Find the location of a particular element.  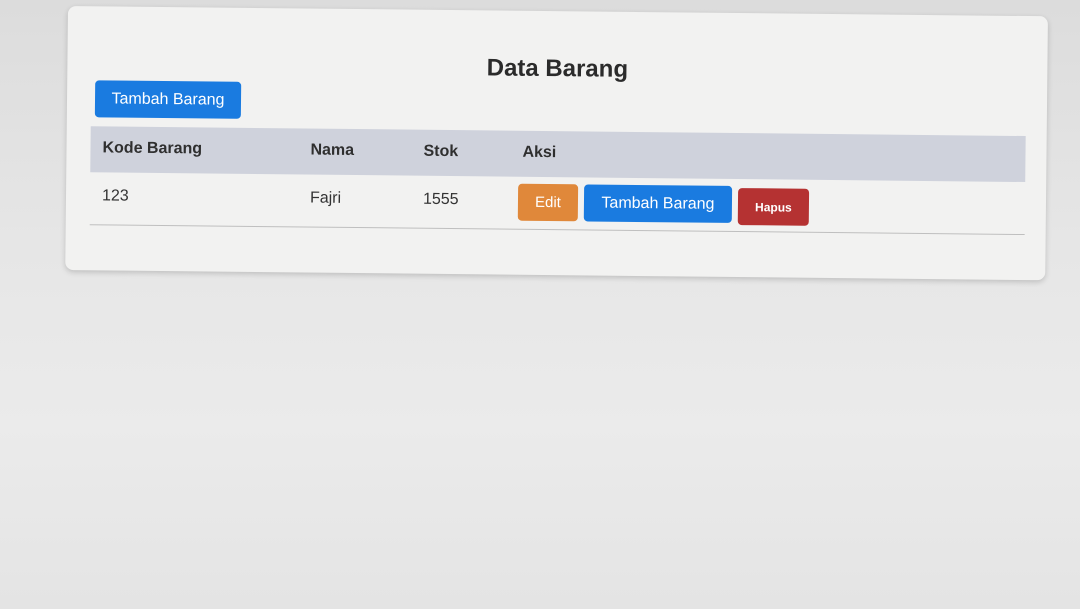

header-nama: Nama is located at coordinates (332, 150).